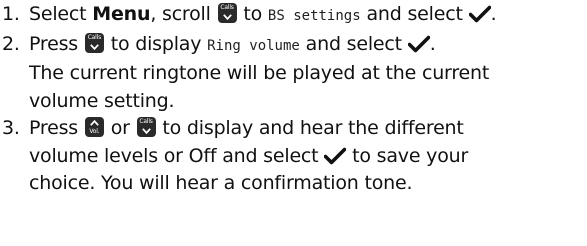 The width and height of the screenshot is (587, 246). Describe the element at coordinates (120, 128) in the screenshot. I see `step-text: or` at that location.